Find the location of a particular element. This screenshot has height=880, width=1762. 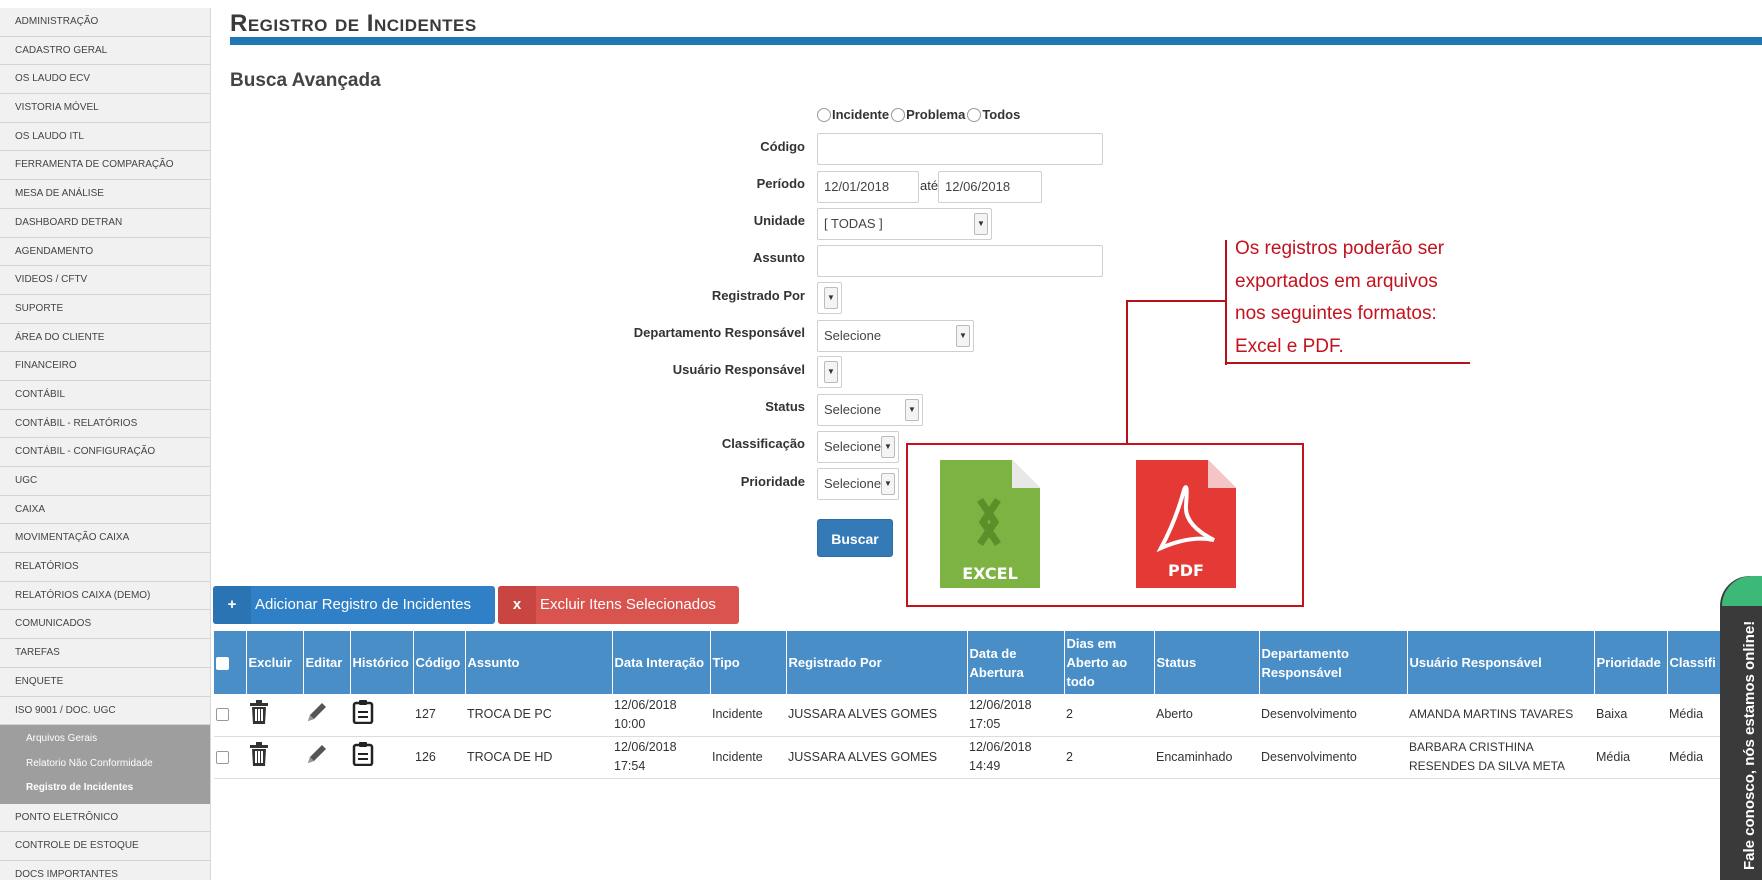

sidebar-item-suporte: SUPORTE is located at coordinates (105, 309).